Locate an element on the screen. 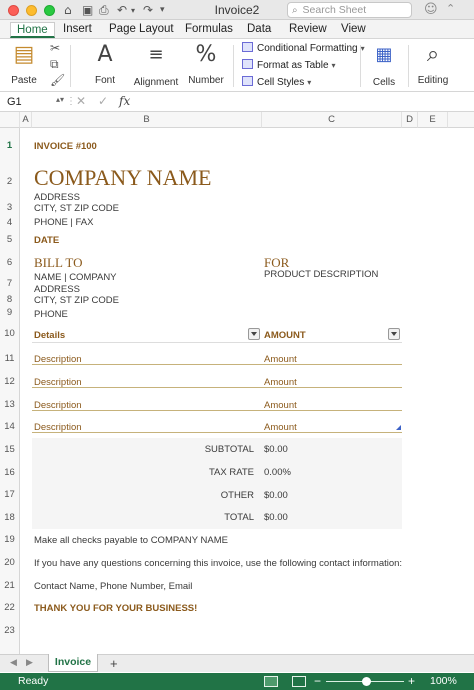 Image resolution: width=474 pixels, height=690 pixels. name-box: G1 is located at coordinates (33, 102).